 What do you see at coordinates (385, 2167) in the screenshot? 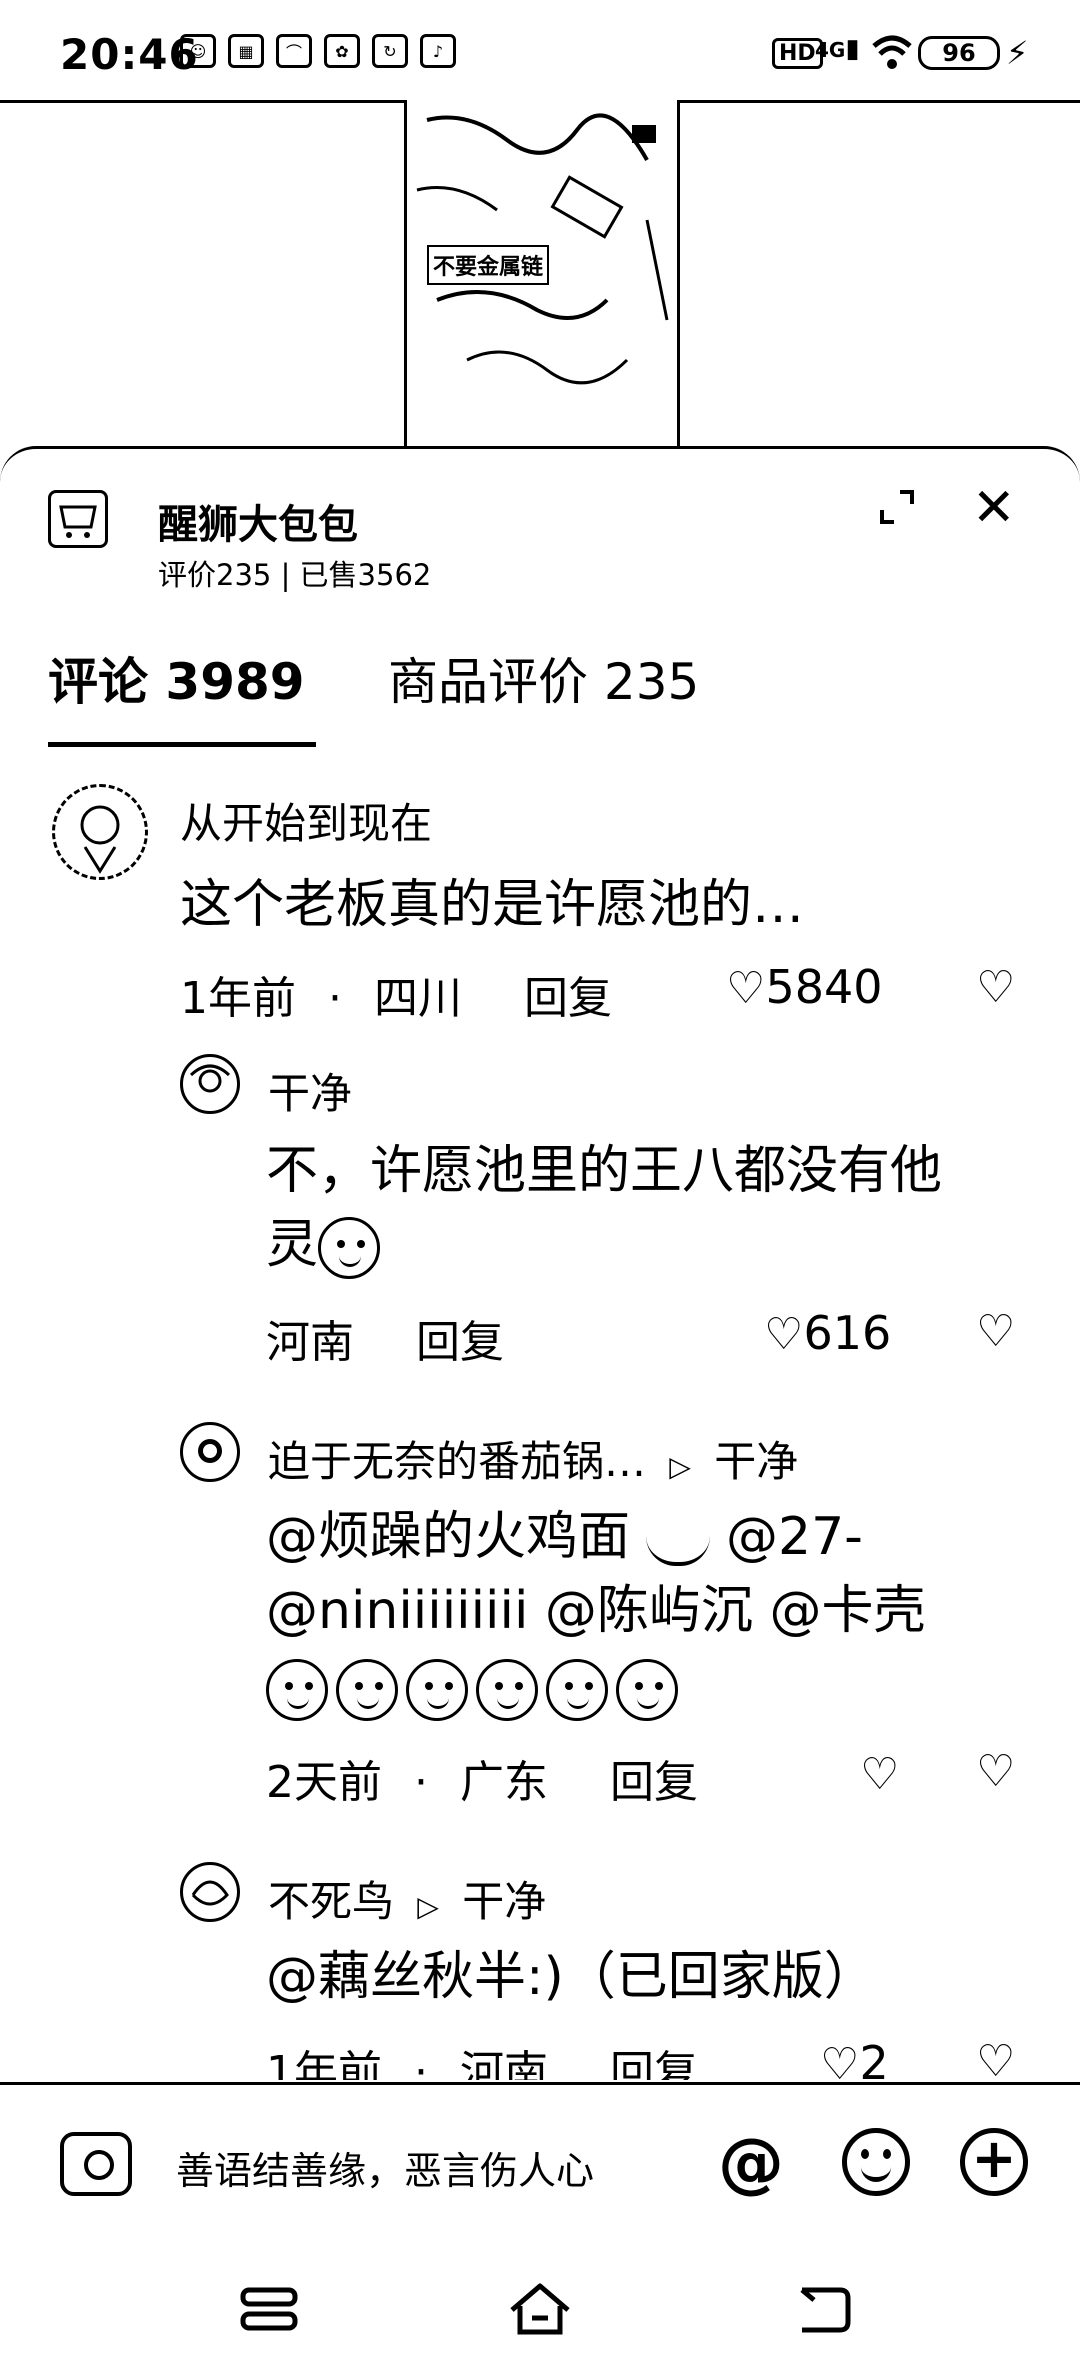
I see `comment-input: 善语结善缘，恶言伤人心` at bounding box center [385, 2167].